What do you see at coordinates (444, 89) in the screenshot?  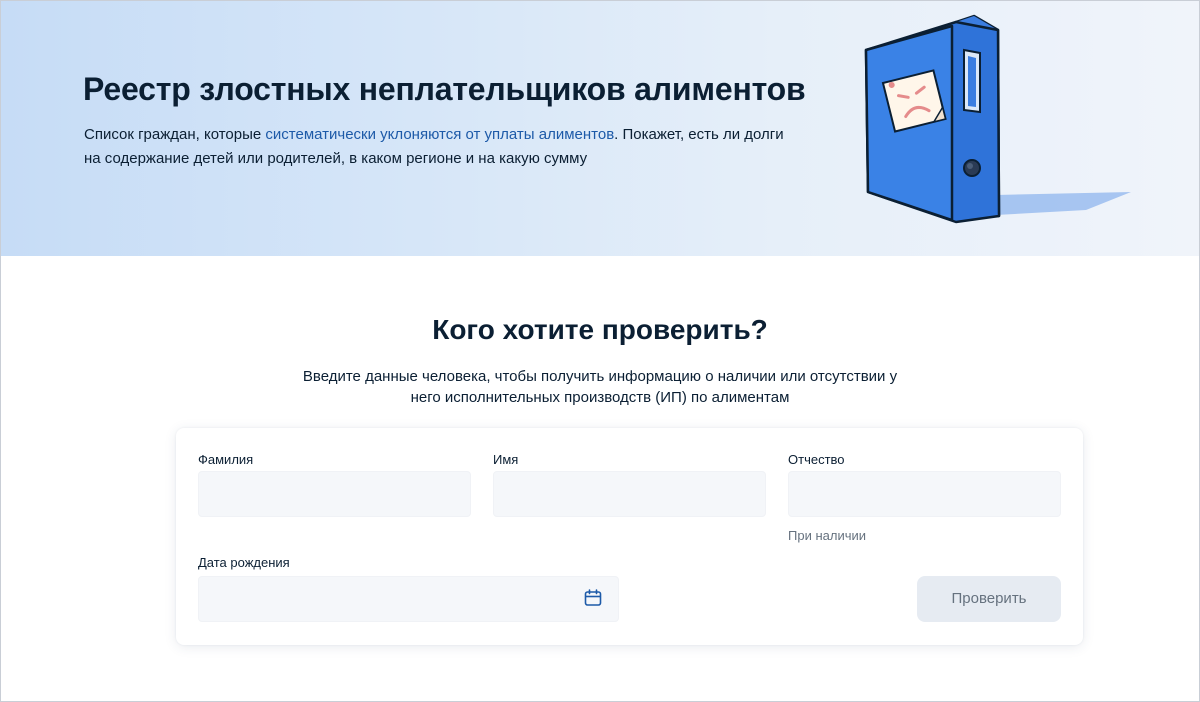 I see `page-title: Реестр злостных неплательщиков алиментов` at bounding box center [444, 89].